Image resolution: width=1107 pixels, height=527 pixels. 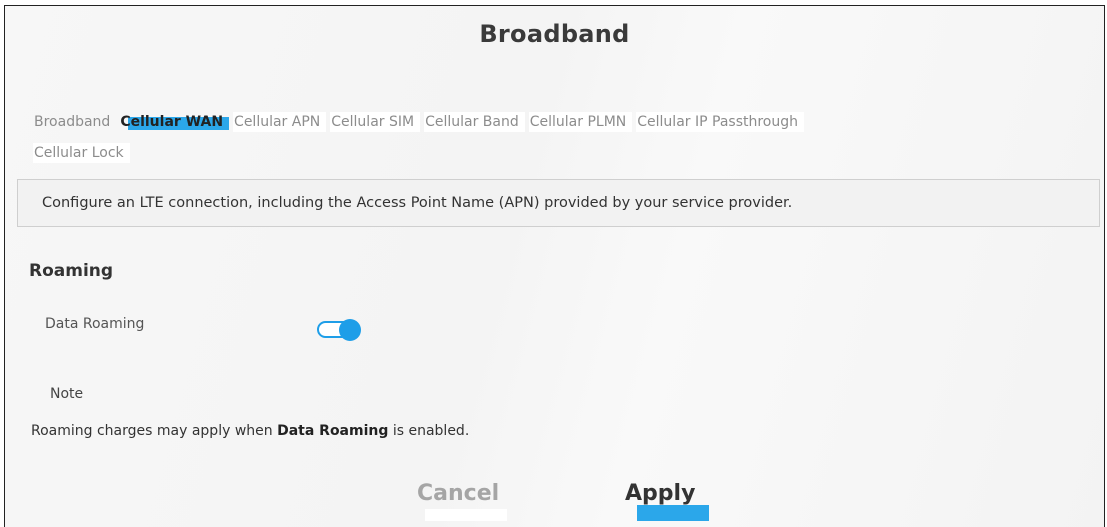 I want to click on apply-highlight, so click(x=673, y=513).